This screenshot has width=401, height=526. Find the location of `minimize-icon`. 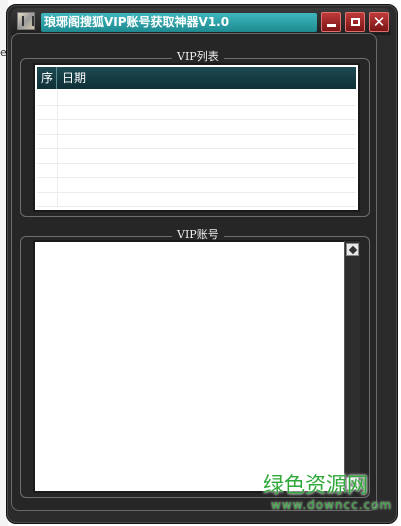

minimize-icon is located at coordinates (331, 25).